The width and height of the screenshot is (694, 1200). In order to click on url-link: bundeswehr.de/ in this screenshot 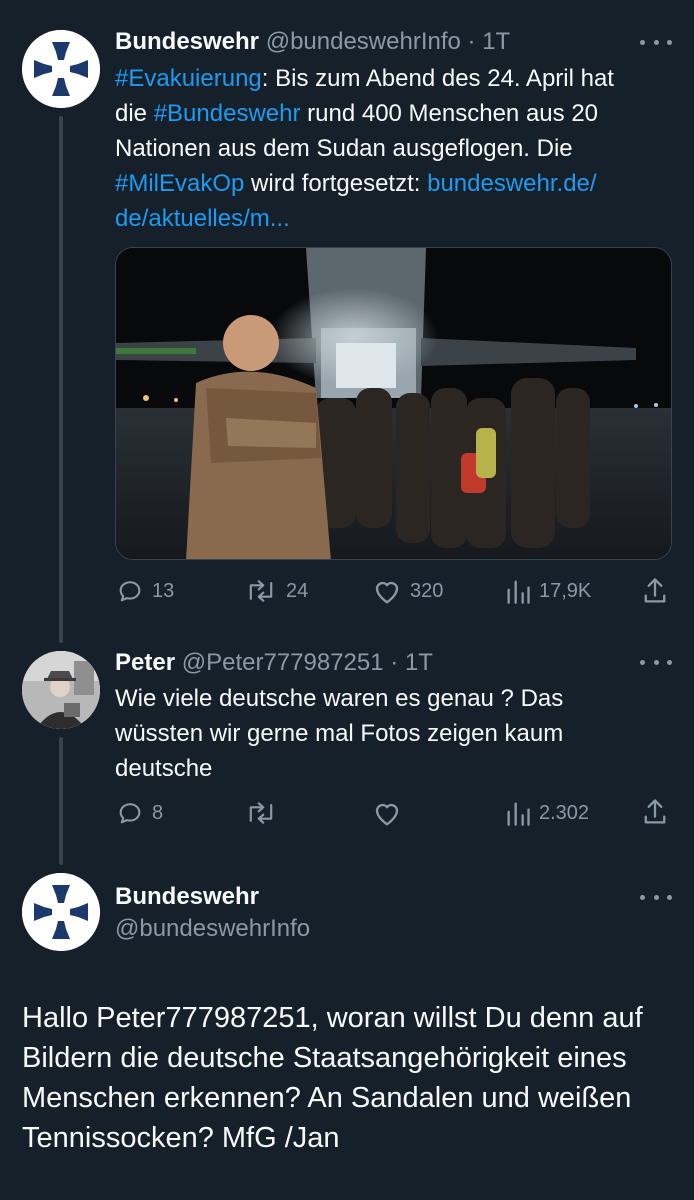, I will do `click(511, 183)`.